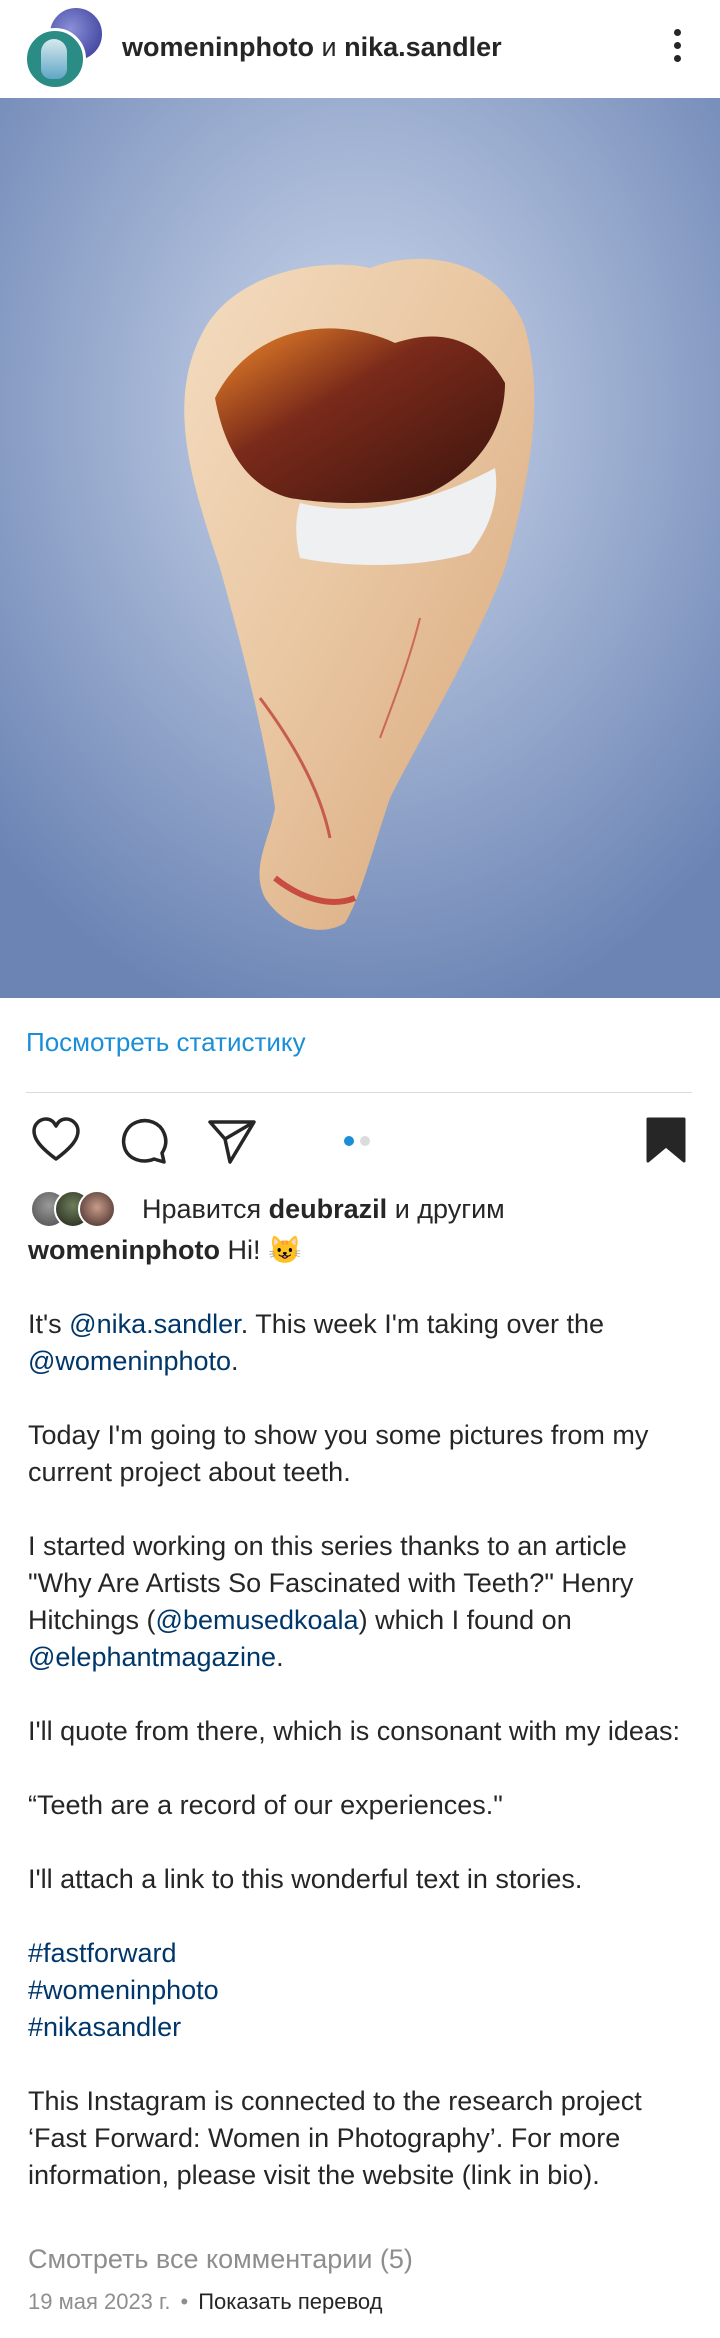 The width and height of the screenshot is (720, 2338). Describe the element at coordinates (329, 47) in the screenshot. I see `authors-conjunction: и` at that location.